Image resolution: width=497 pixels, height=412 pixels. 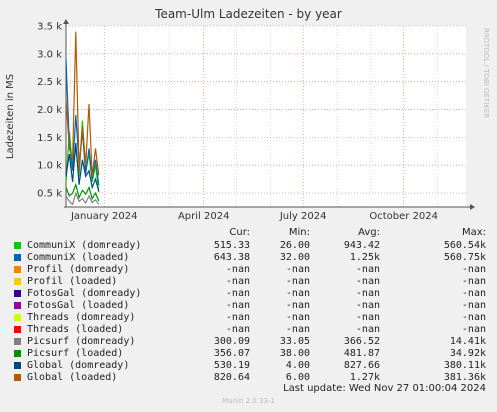 What do you see at coordinates (75, 329) in the screenshot?
I see `legend-name: Threads (loaded)` at bounding box center [75, 329].